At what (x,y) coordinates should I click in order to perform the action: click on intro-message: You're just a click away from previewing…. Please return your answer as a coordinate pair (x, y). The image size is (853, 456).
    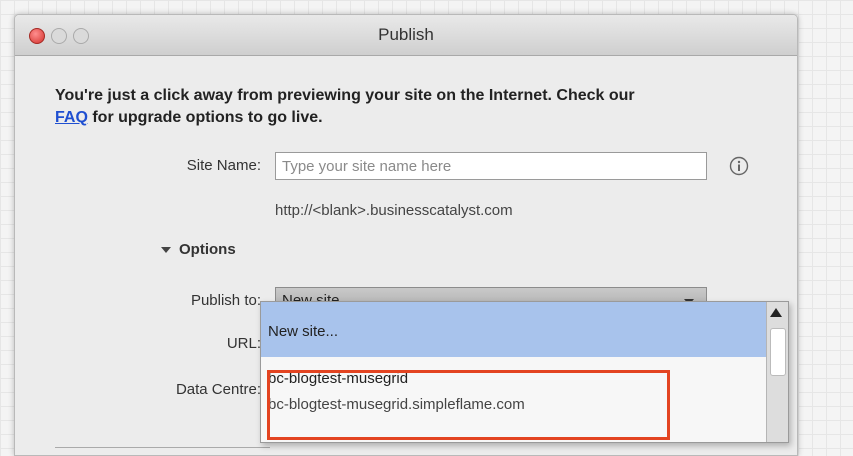
    Looking at the image, I should click on (415, 107).